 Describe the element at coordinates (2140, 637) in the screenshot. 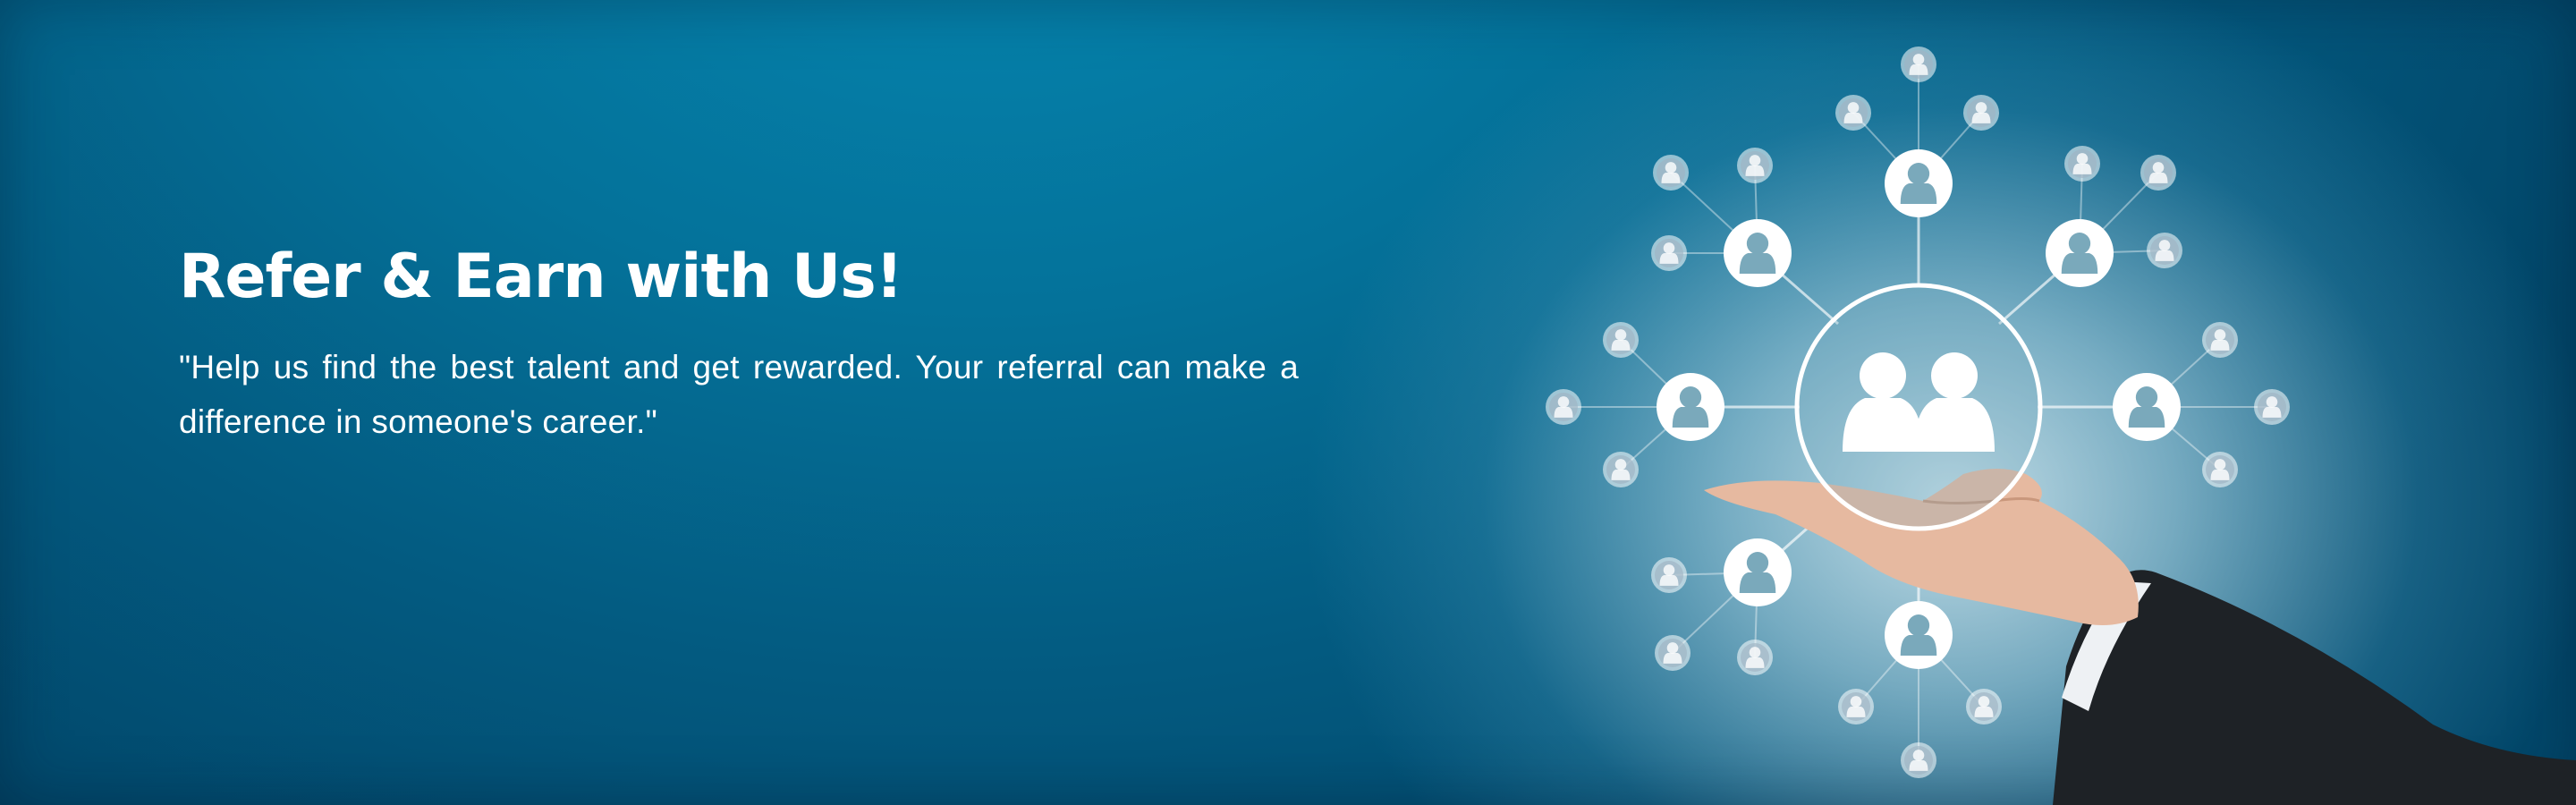

I see `open-hand` at that location.